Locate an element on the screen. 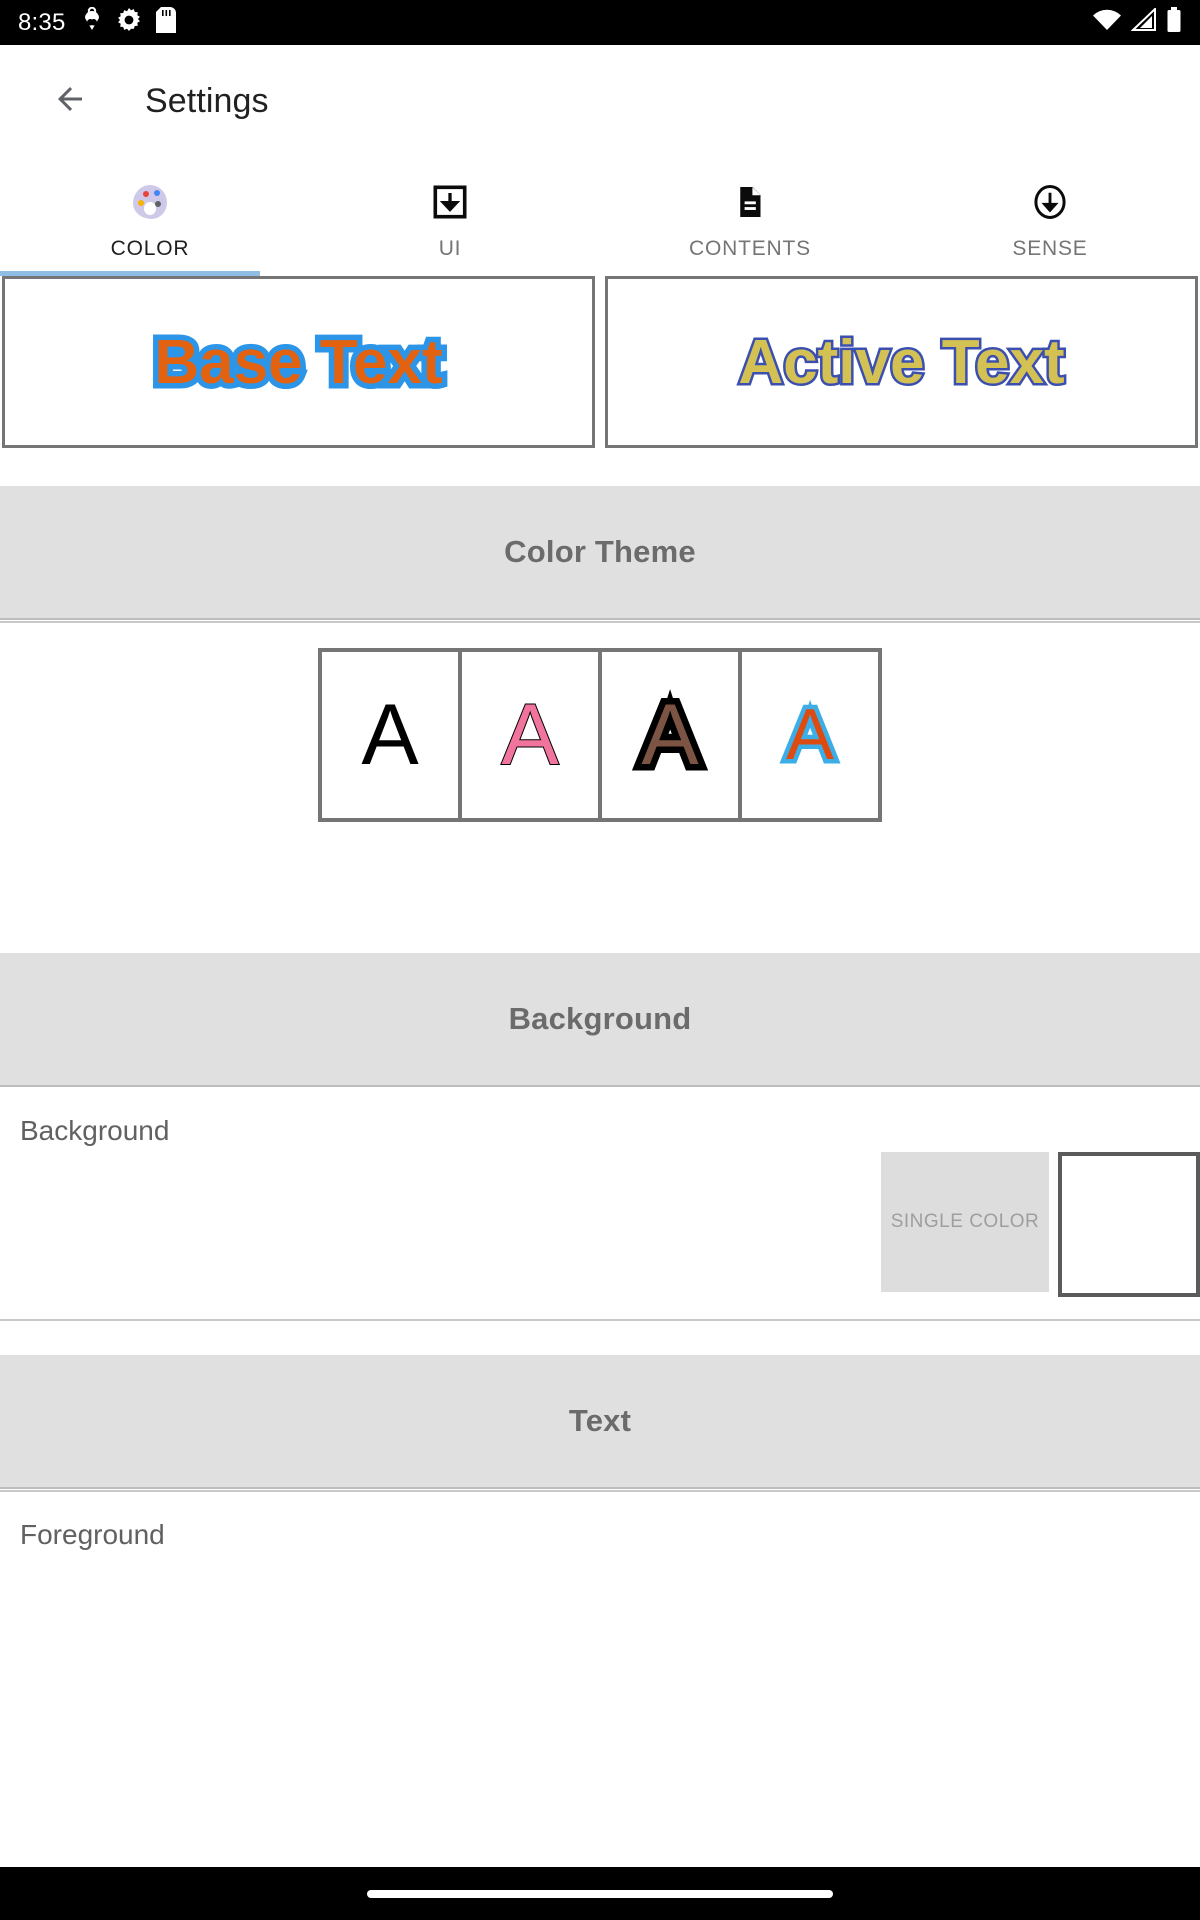 This screenshot has width=1200, height=1920. tab-active-indicator is located at coordinates (130, 273).